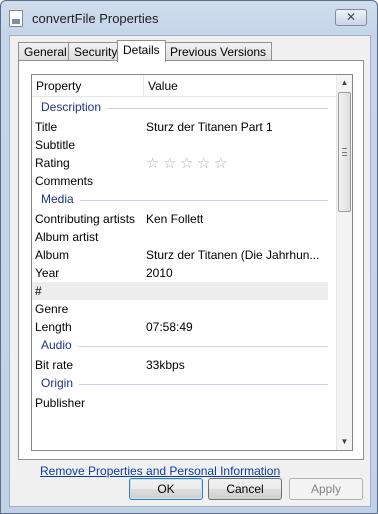 Image resolution: width=378 pixels, height=514 pixels. I want to click on tab-general: General, so click(45, 51).